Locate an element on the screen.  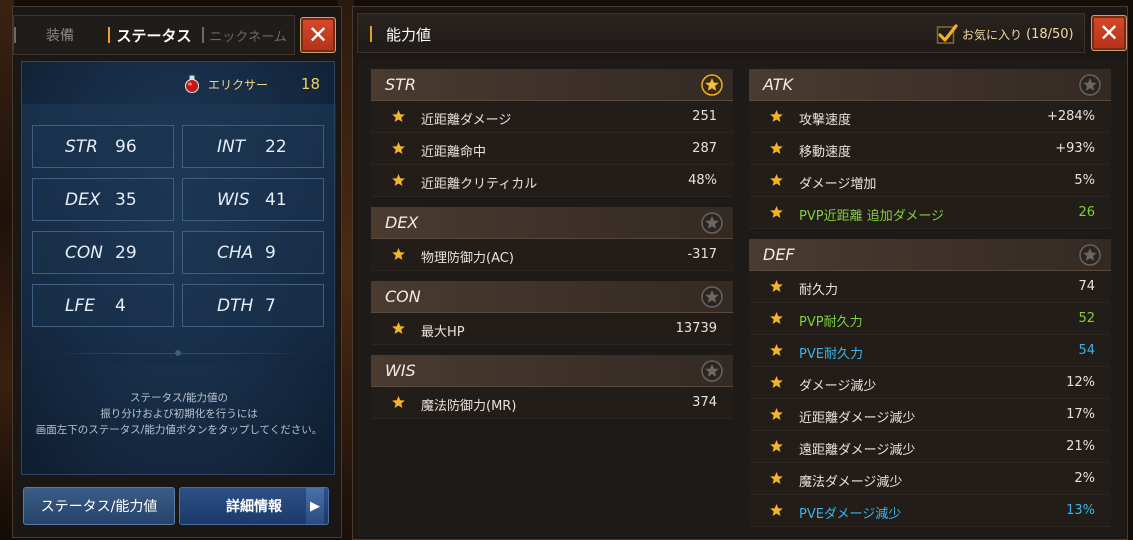
stat-value: 29 is located at coordinates (126, 252).